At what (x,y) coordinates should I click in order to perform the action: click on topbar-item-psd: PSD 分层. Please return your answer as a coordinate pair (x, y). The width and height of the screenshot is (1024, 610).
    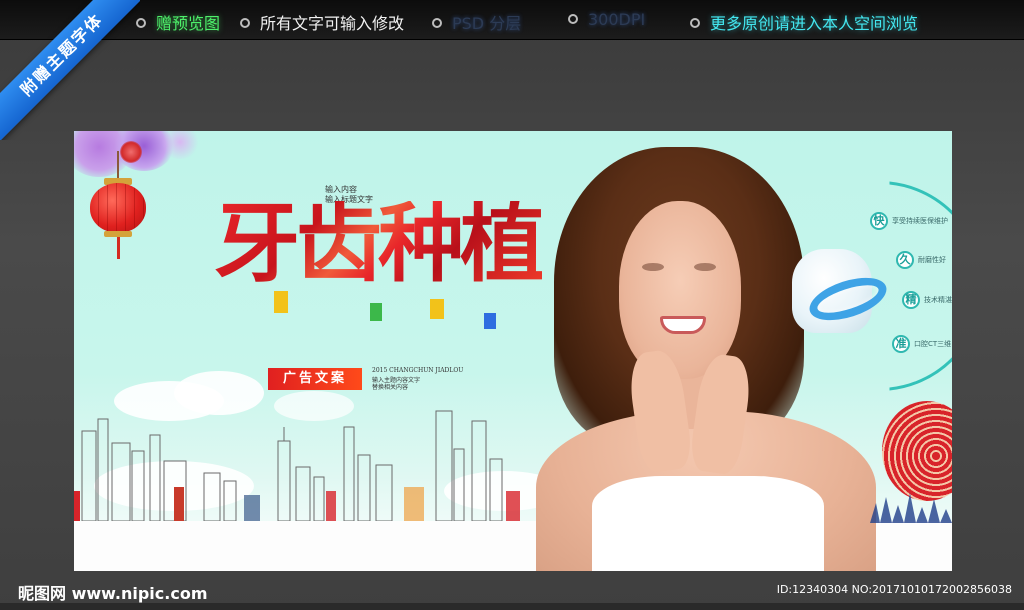
    Looking at the image, I should click on (476, 22).